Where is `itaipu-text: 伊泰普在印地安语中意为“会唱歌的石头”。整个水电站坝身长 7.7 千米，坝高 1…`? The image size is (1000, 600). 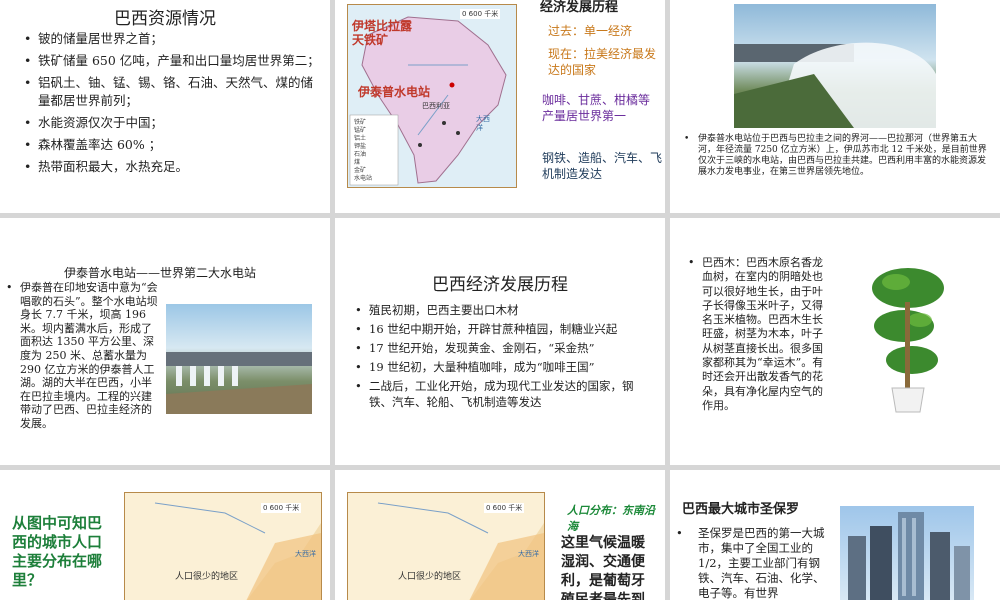 itaipu-text: 伊泰普在印地安语中意为“会唱歌的石头”。整个水电站坝身长 7.7 千米，坝高 1… is located at coordinates (84, 356).